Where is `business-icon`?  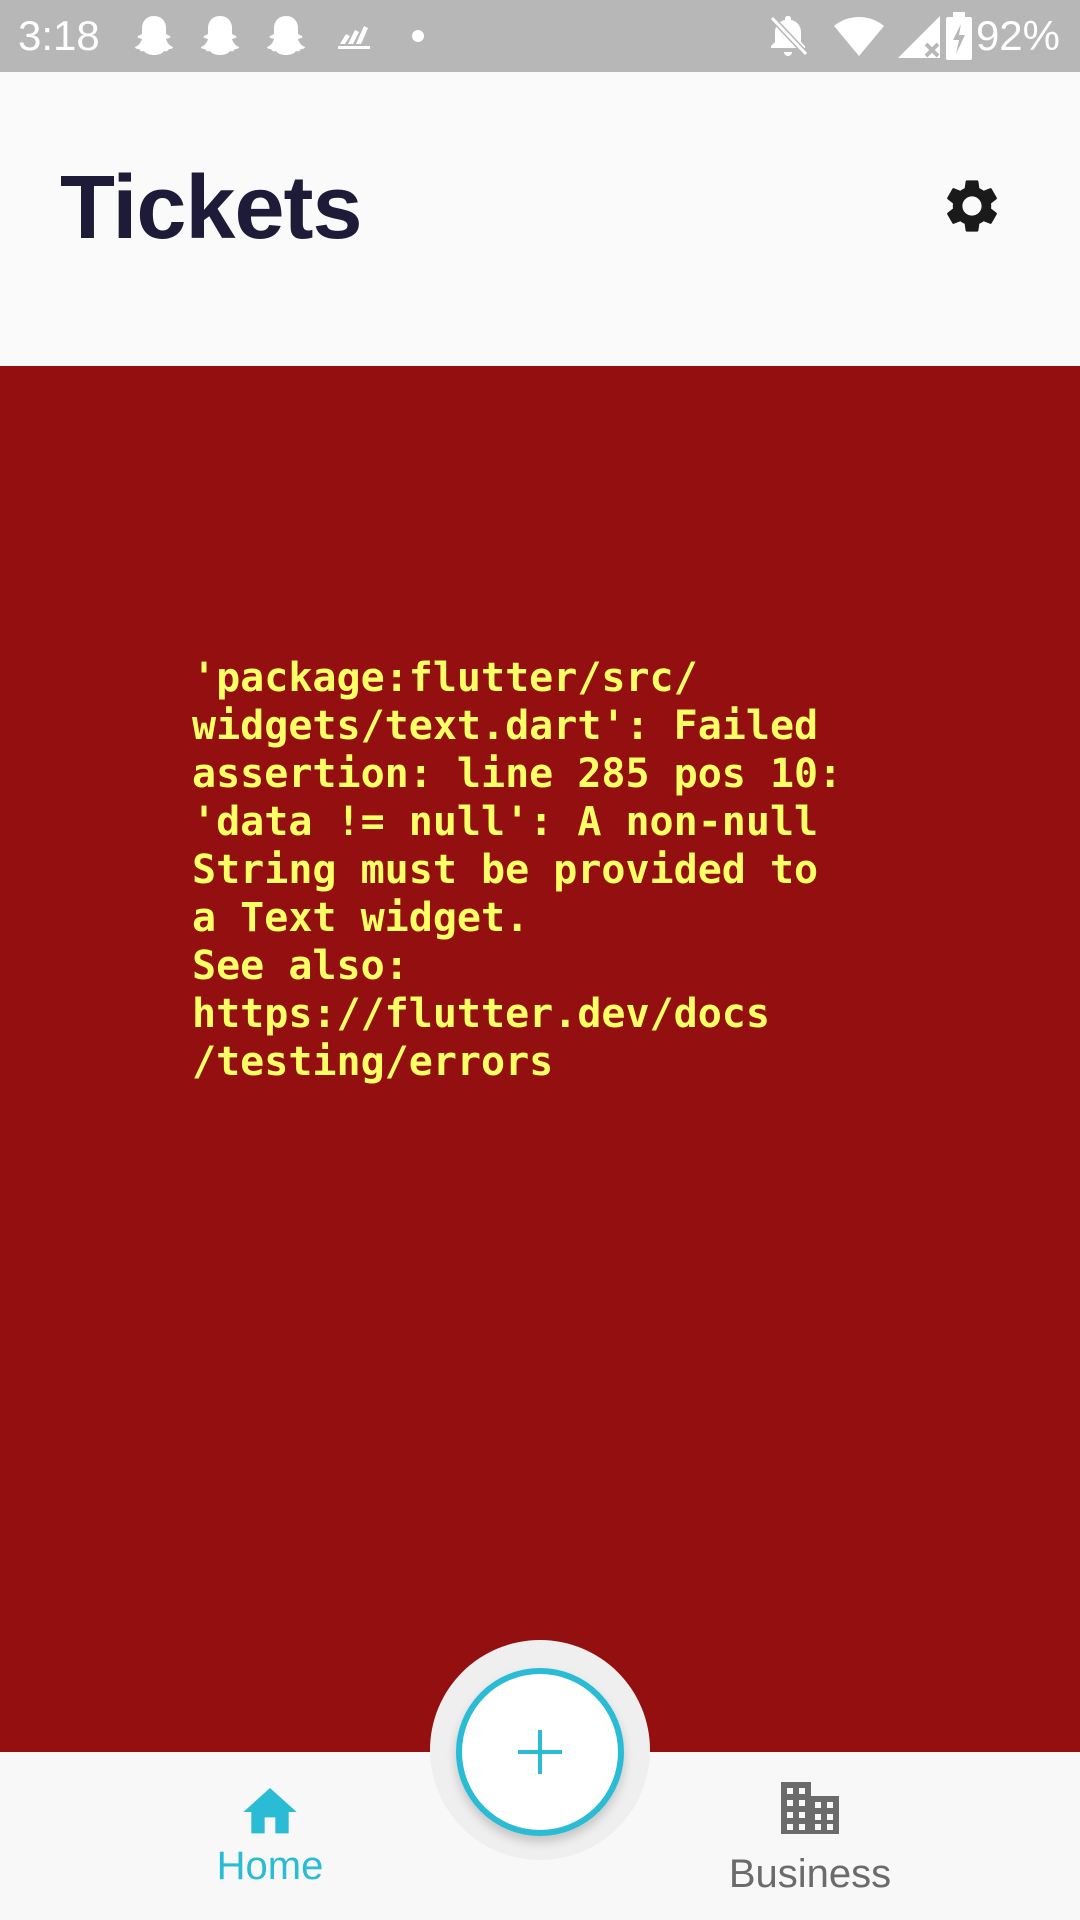
business-icon is located at coordinates (810, 1808).